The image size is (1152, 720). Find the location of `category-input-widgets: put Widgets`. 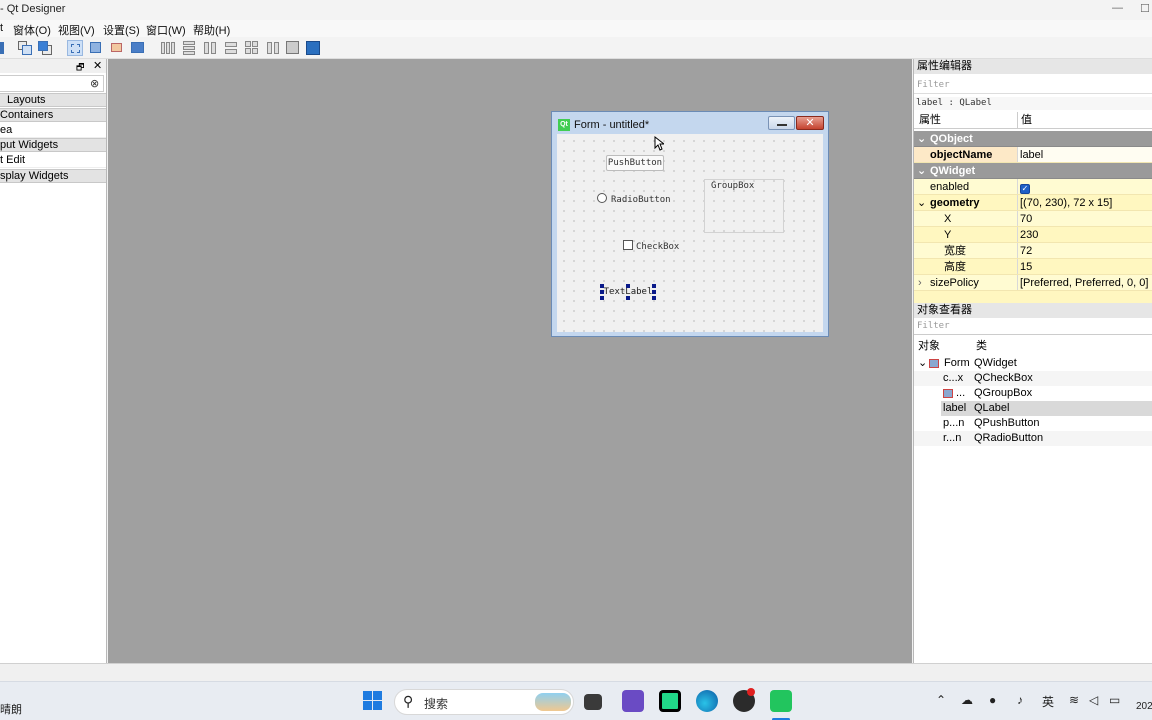

category-input-widgets: put Widgets is located at coordinates (53, 145).